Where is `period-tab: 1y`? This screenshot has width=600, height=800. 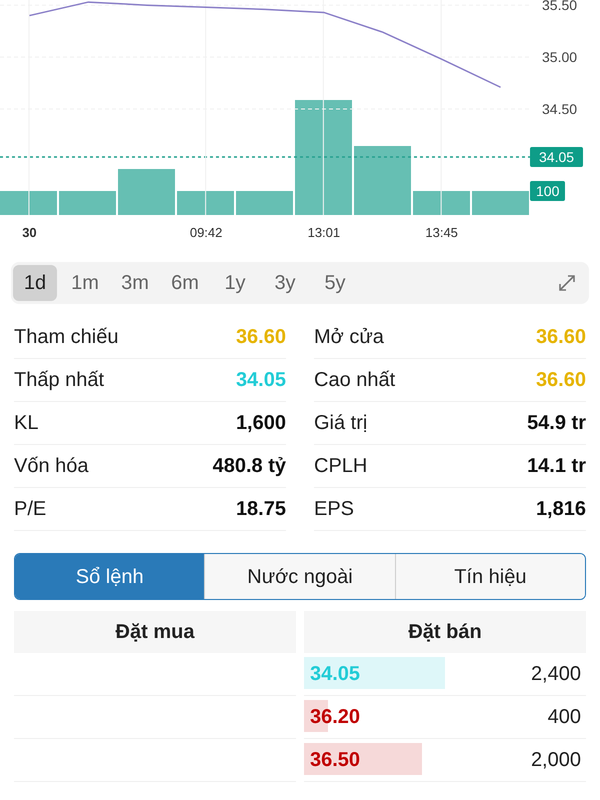 period-tab: 1y is located at coordinates (235, 283).